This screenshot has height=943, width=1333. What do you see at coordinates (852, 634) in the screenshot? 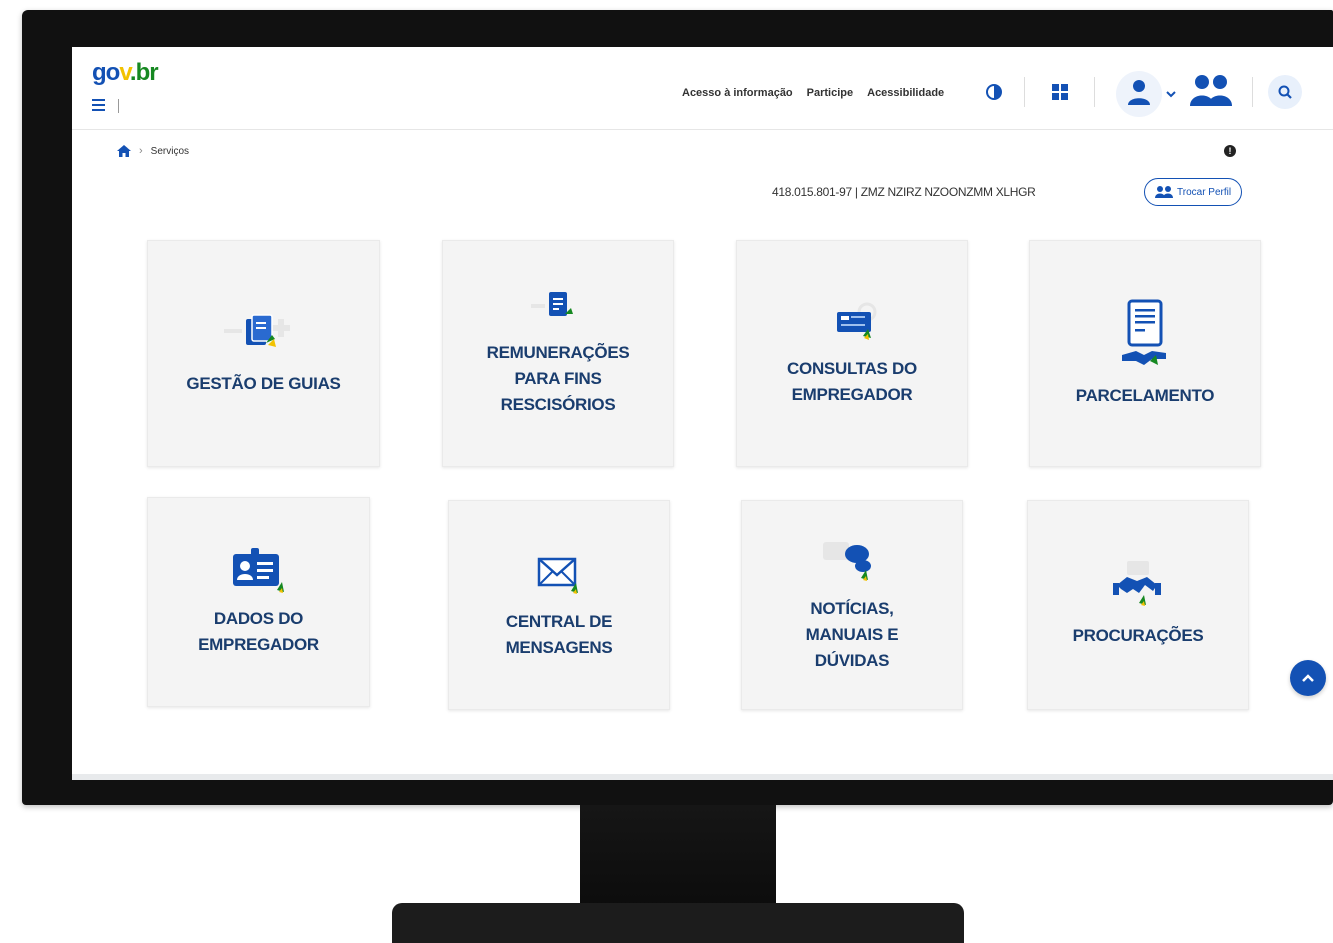
I see `service-card-title: NOTÍCIAS, MANUAIS E DÚVIDAS` at bounding box center [852, 634].